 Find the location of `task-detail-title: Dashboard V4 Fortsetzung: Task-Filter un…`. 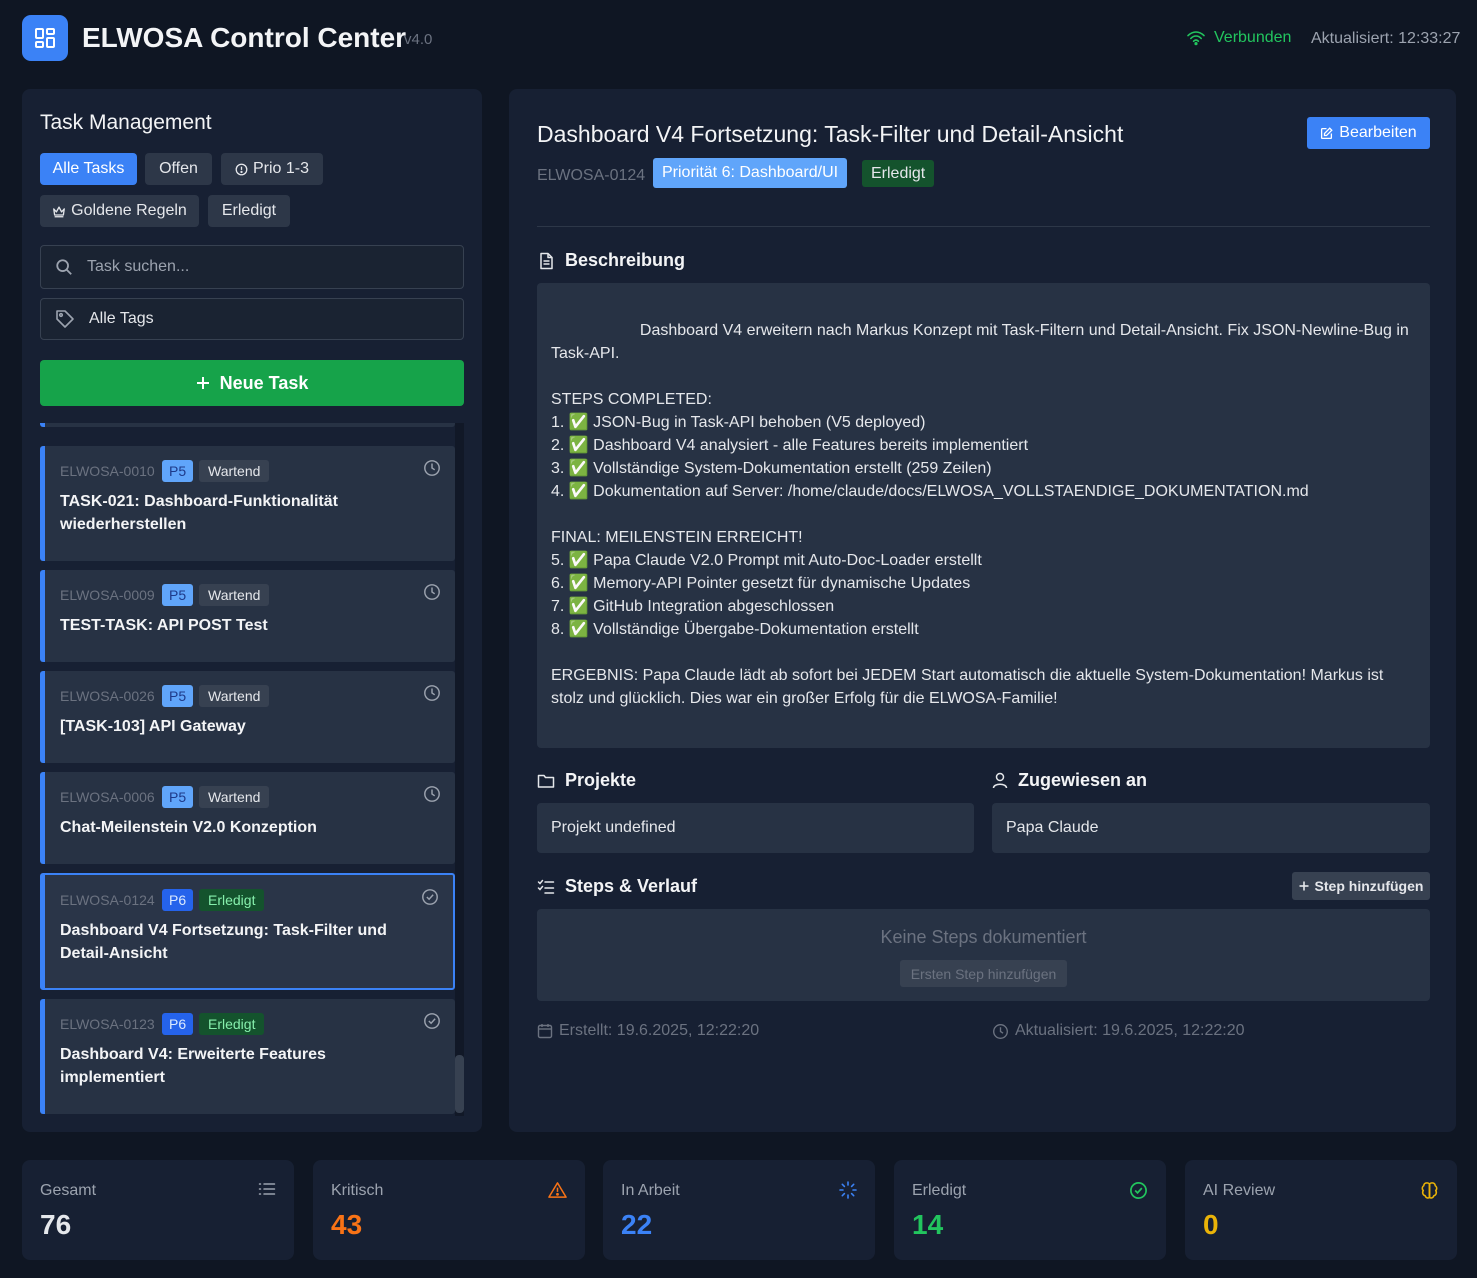

task-detail-title: Dashboard V4 Fortsetzung: Task-Filter un… is located at coordinates (830, 134).